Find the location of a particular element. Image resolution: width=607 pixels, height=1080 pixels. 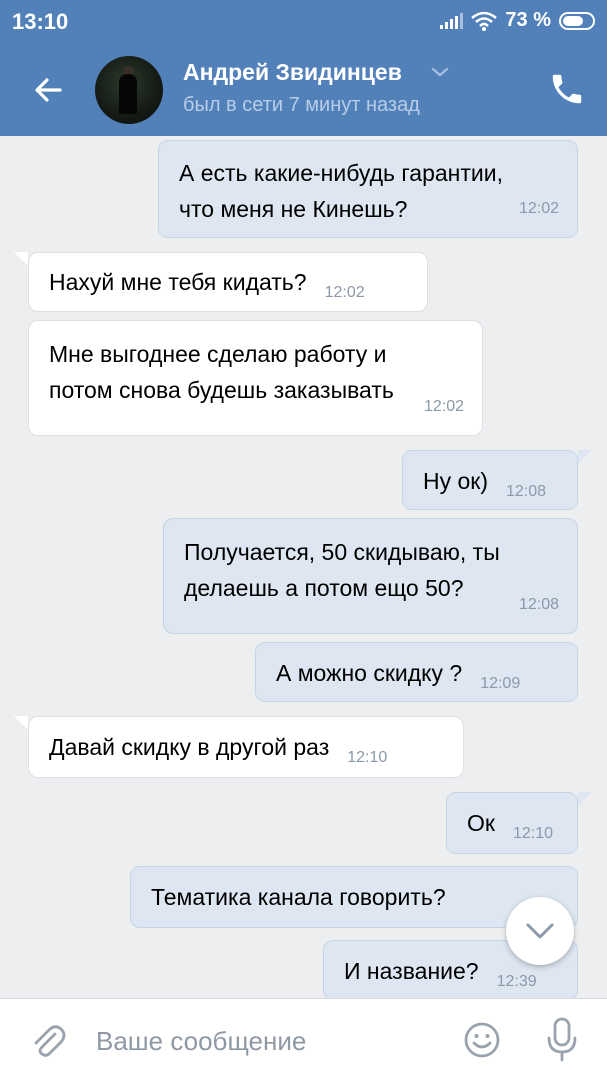

battery-icon is located at coordinates (577, 20).